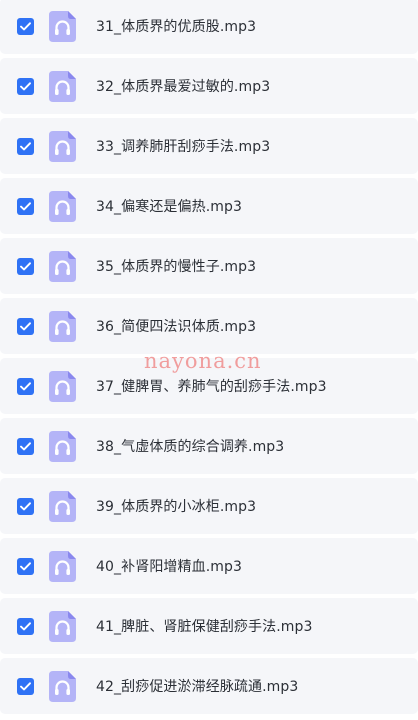  Describe the element at coordinates (211, 387) in the screenshot. I see `file-name: 37_健脾胃、养肺气的刮痧手法.mp3` at that location.